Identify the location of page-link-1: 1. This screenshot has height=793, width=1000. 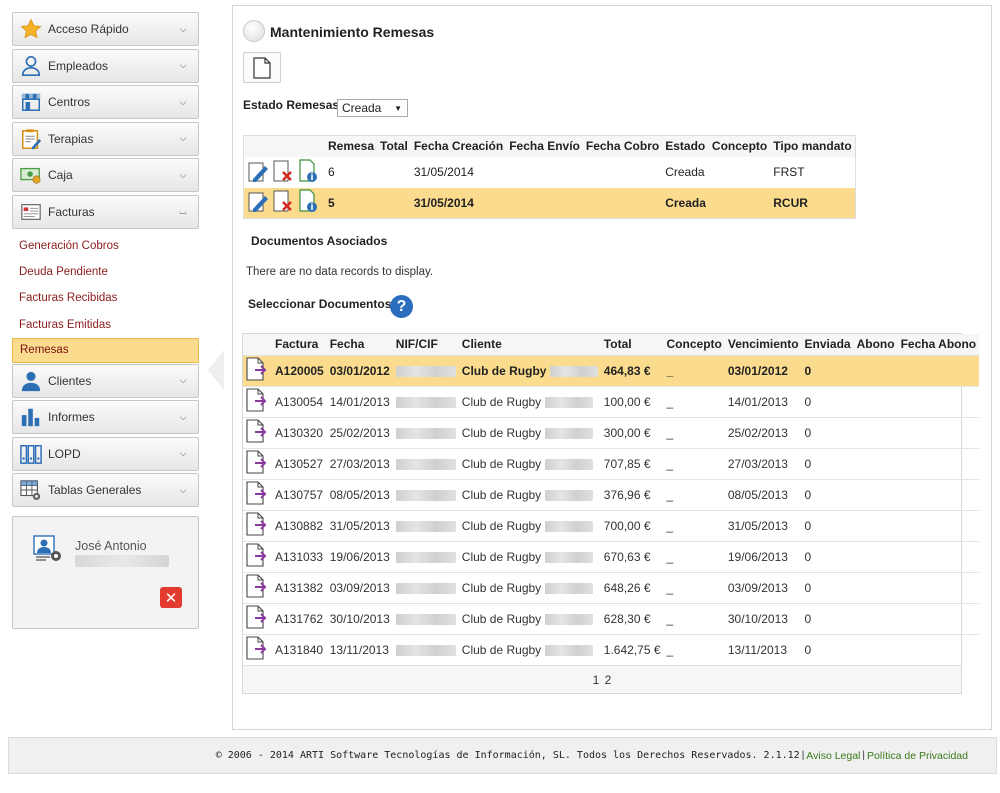
(596, 680).